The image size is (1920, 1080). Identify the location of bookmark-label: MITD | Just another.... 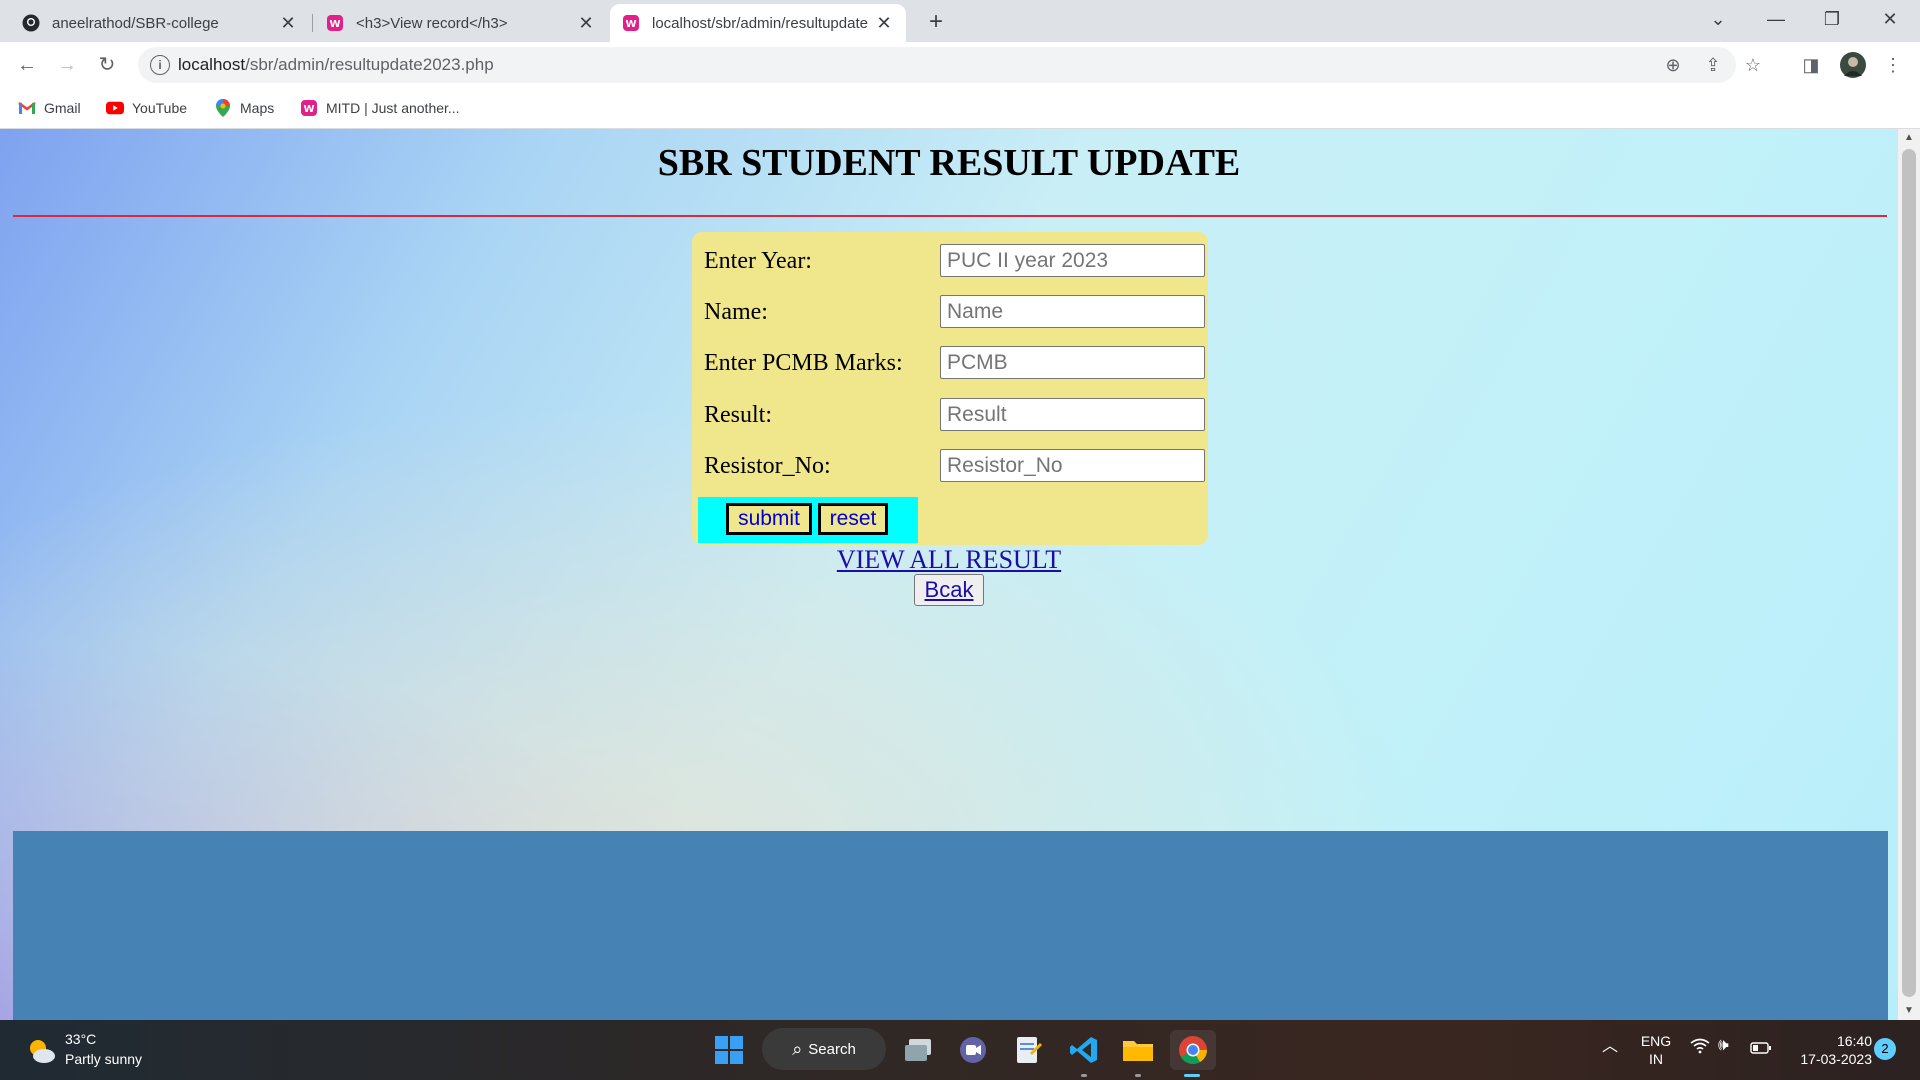
(393, 108).